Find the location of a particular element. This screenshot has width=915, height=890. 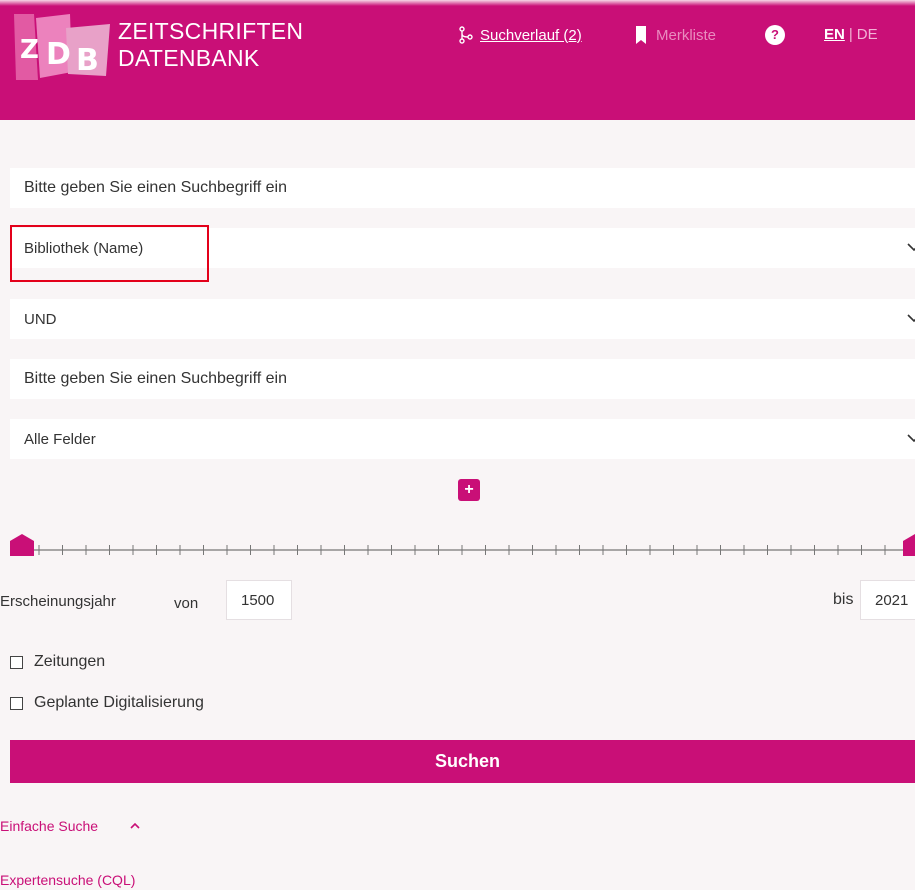

year-from-value: 1500 is located at coordinates (258, 600).